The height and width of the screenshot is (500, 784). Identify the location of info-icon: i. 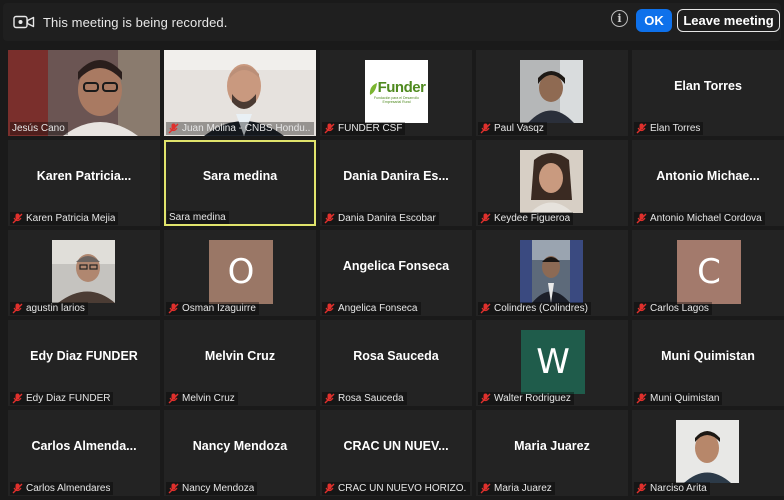
(619, 18).